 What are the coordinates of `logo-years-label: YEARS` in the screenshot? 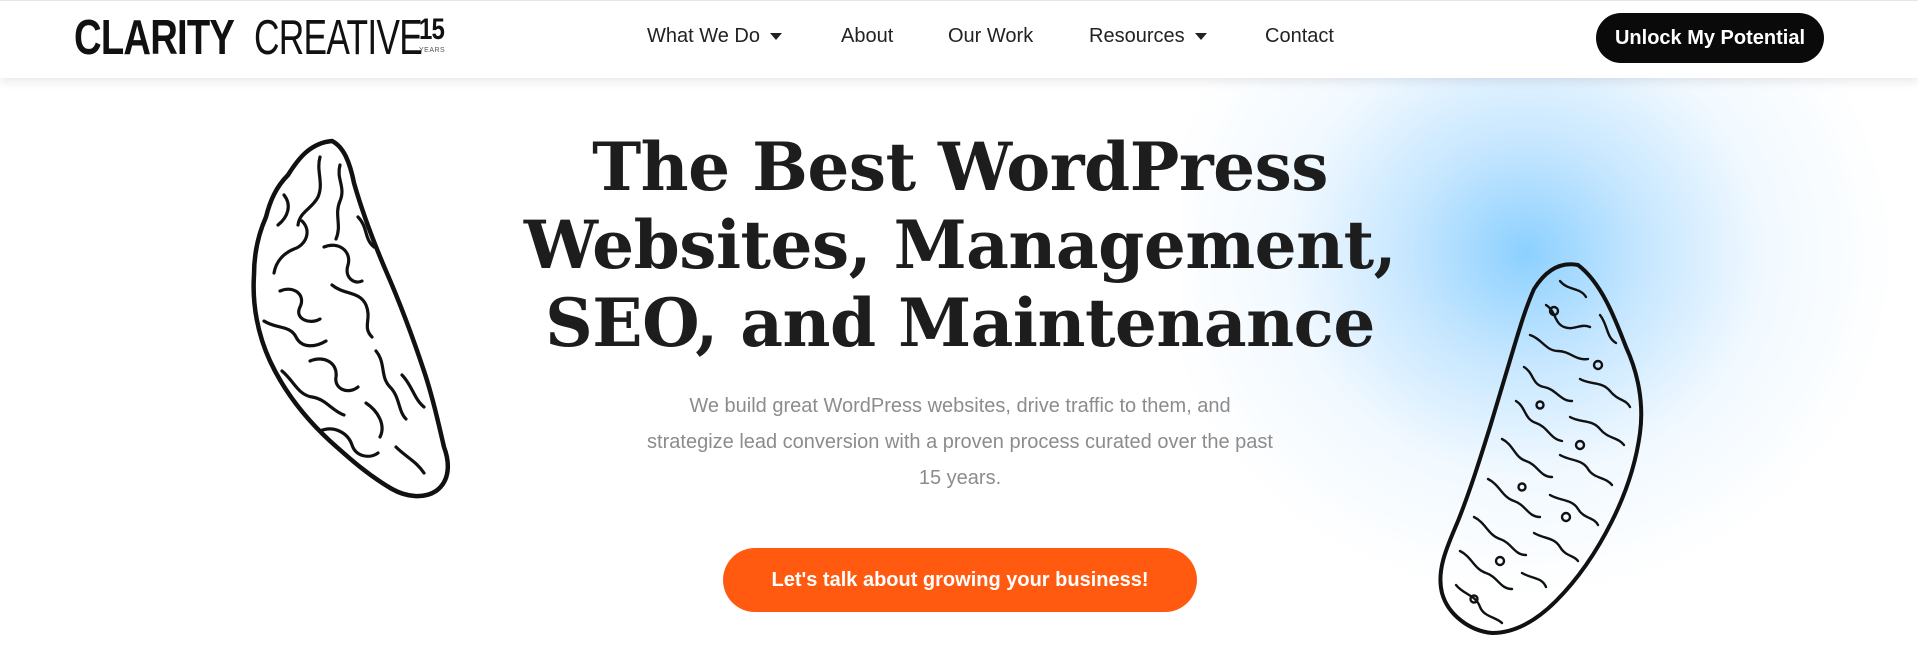 It's located at (432, 50).